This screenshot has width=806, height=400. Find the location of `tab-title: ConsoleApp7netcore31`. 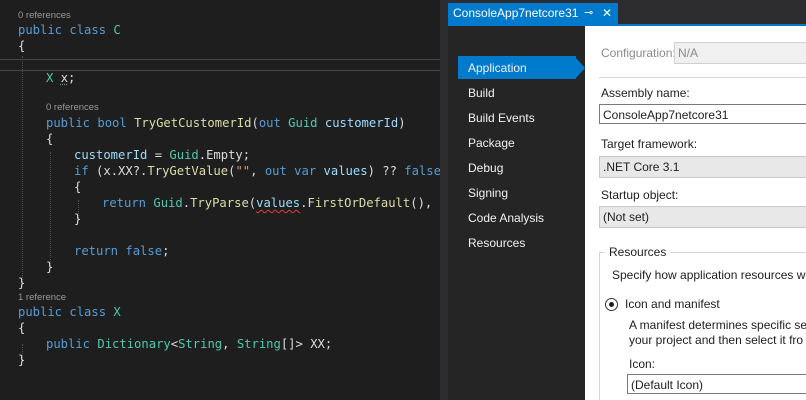

tab-title: ConsoleApp7netcore31 is located at coordinates (516, 13).